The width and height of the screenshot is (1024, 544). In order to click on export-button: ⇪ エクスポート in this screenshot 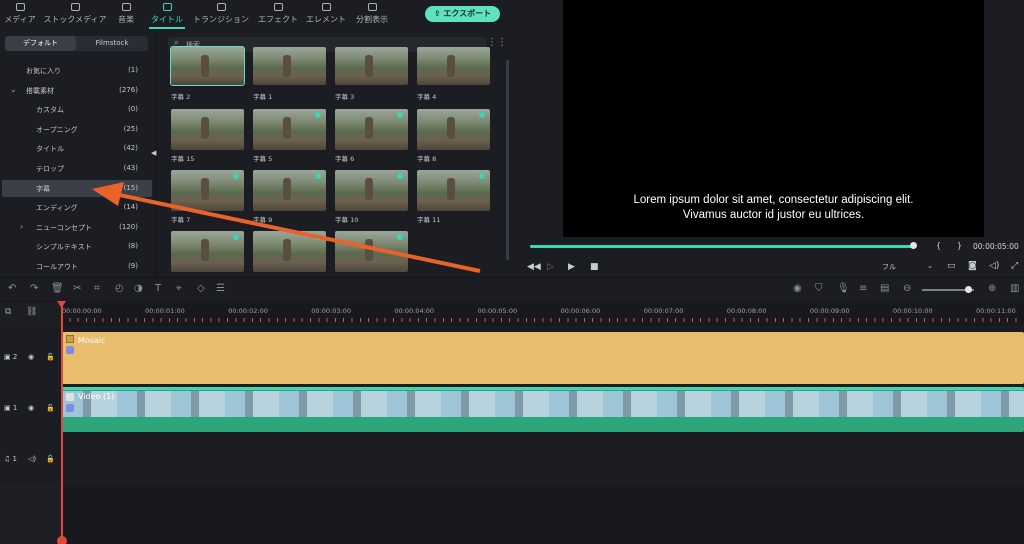, I will do `click(462, 14)`.